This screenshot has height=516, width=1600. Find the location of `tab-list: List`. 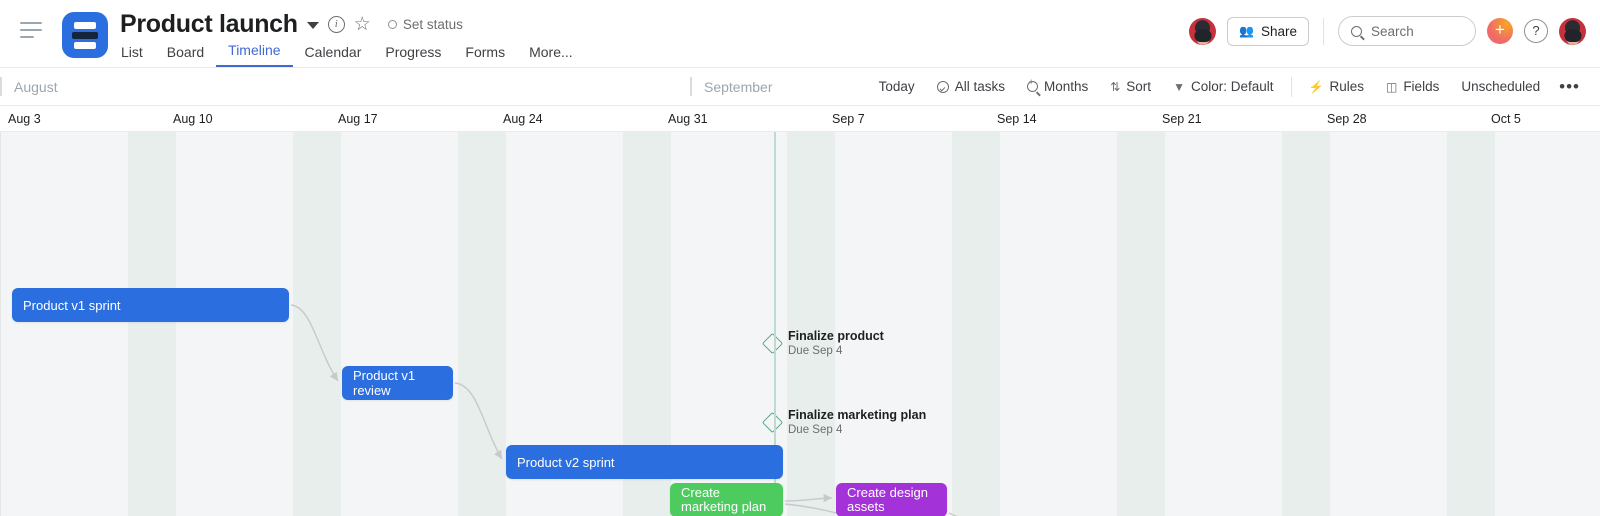

tab-list: List is located at coordinates (138, 55).